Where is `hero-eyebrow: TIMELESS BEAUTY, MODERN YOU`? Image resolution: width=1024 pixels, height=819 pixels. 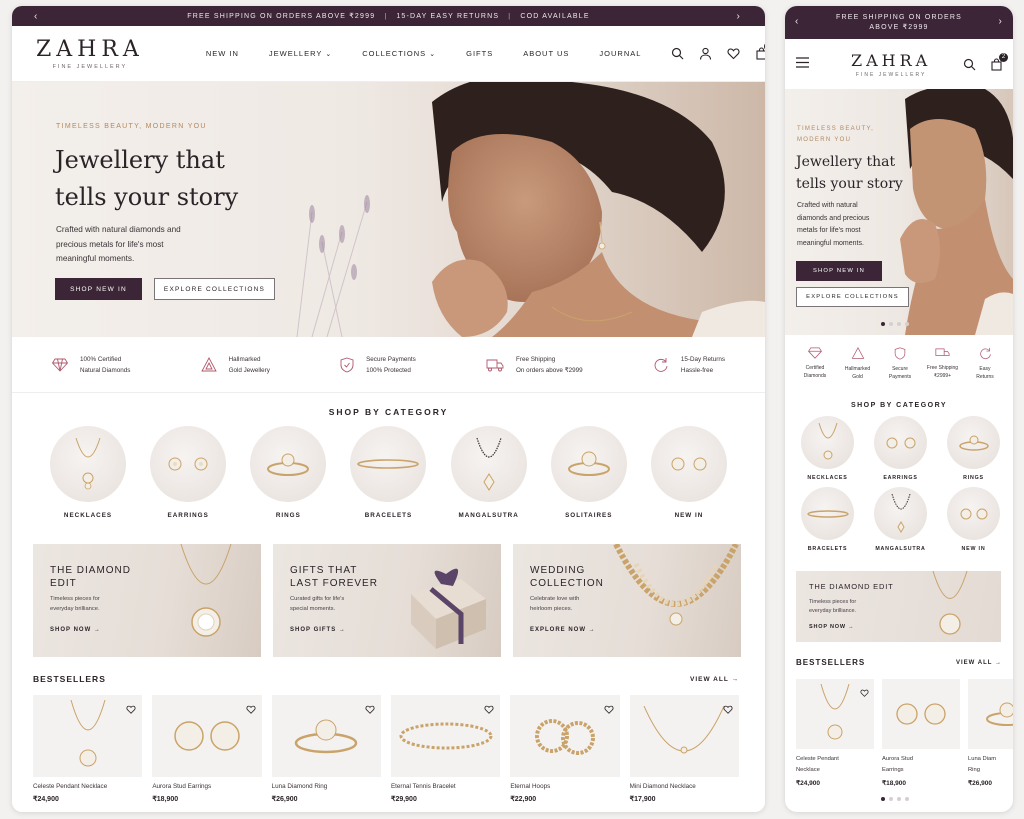
hero-eyebrow: TIMELESS BEAUTY, MODERN YOU is located at coordinates (131, 126).